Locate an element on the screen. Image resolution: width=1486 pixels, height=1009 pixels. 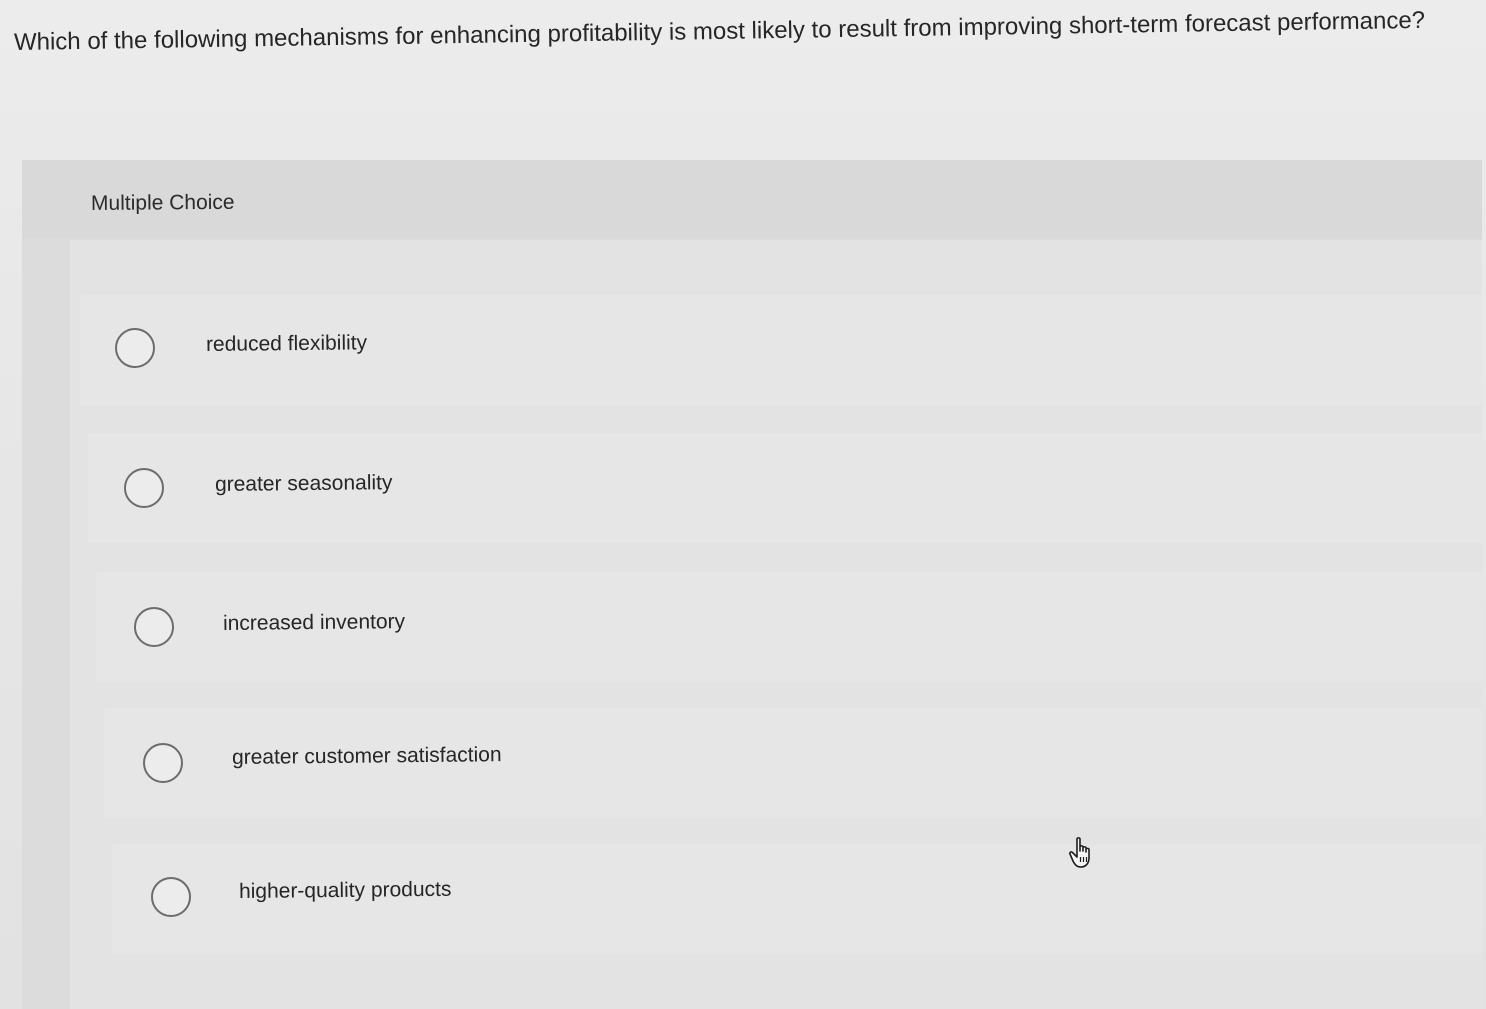
option-higher-quality-products: higher-quality products is located at coordinates (797, 899).